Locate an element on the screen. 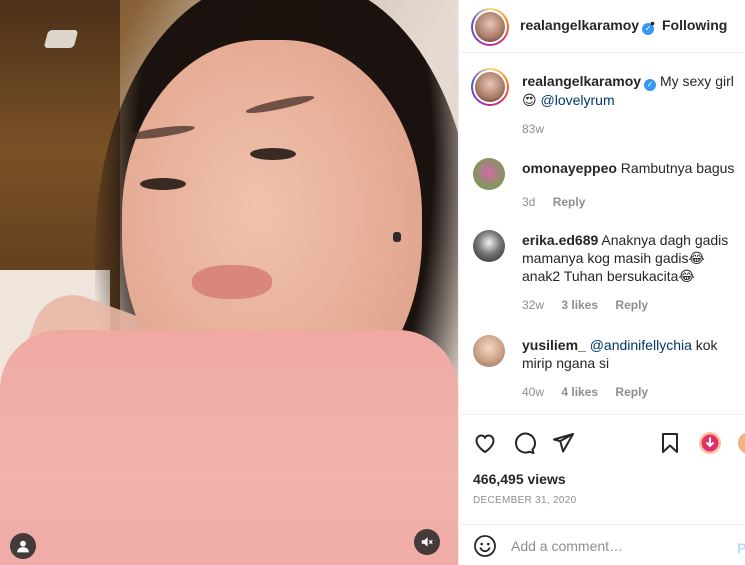  post-actions: 466,495 views DECEMBER 31, 2020 is located at coordinates (602, 469).